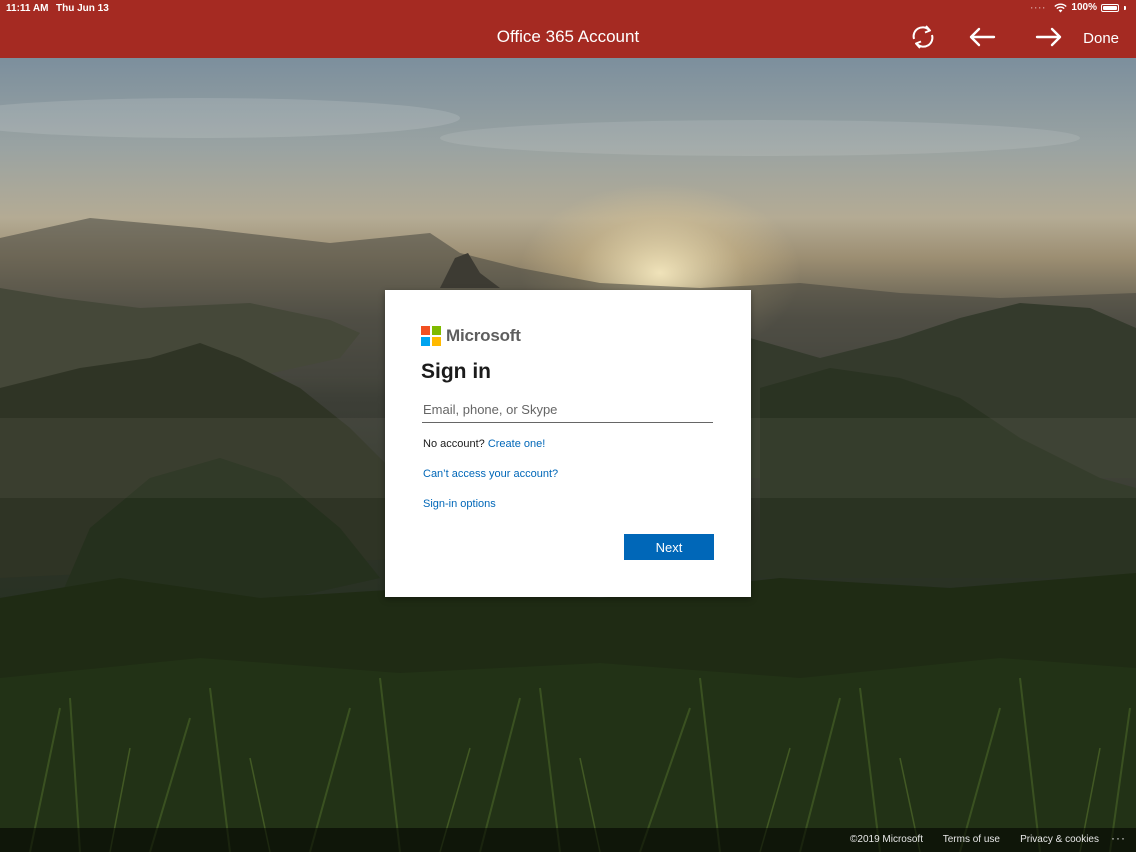 This screenshot has width=1136, height=852. What do you see at coordinates (490, 474) in the screenshot?
I see `cant-access-account-link: Can’t access your account?` at bounding box center [490, 474].